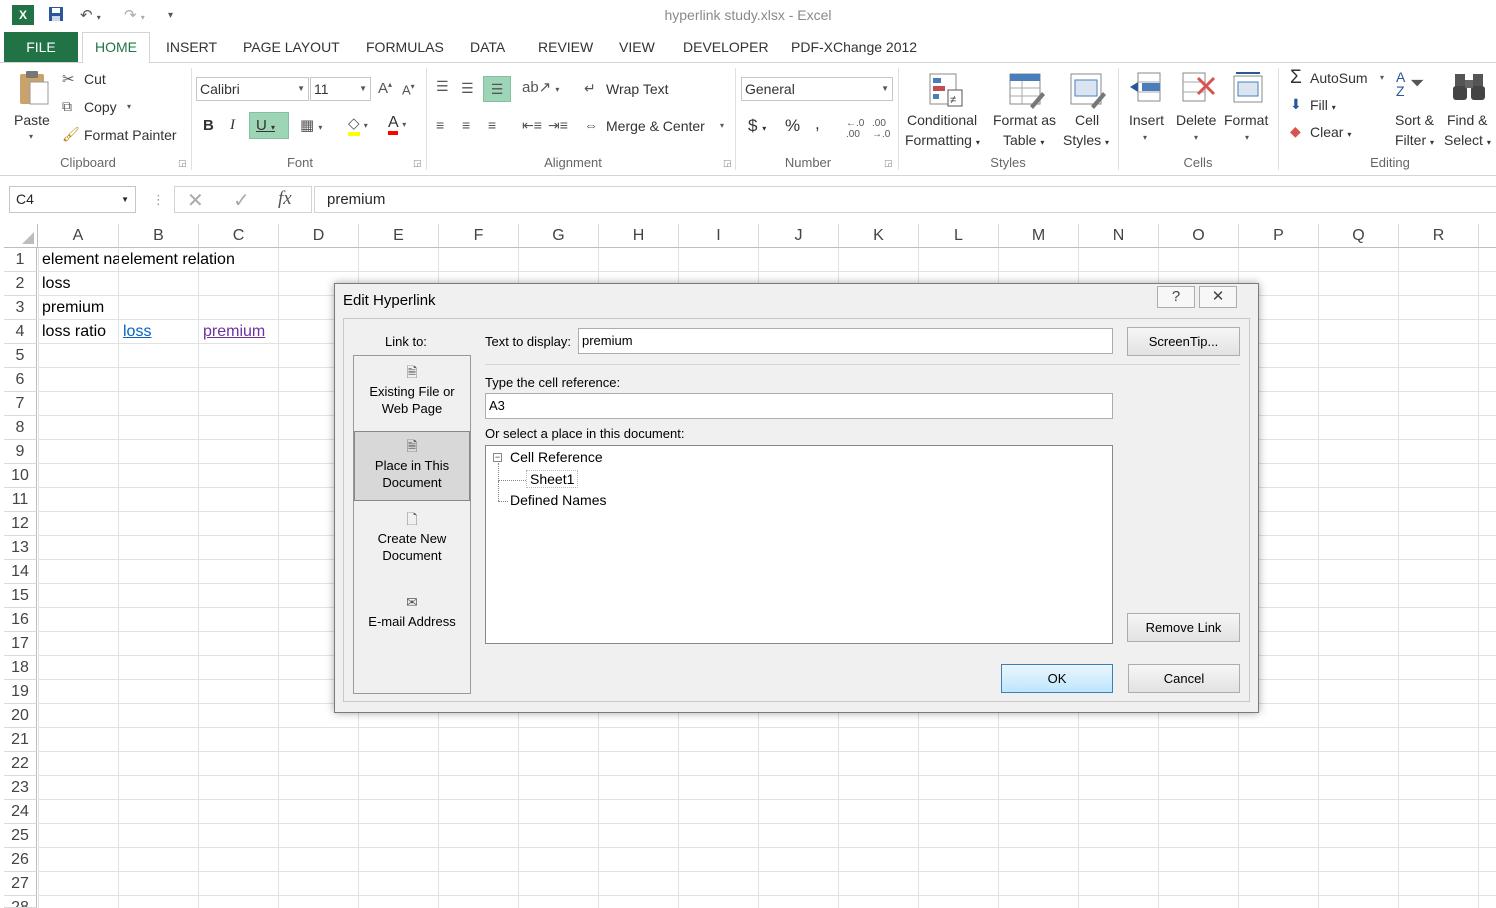 The image size is (1496, 908). What do you see at coordinates (792, 126) in the screenshot?
I see `percent-icon: %` at bounding box center [792, 126].